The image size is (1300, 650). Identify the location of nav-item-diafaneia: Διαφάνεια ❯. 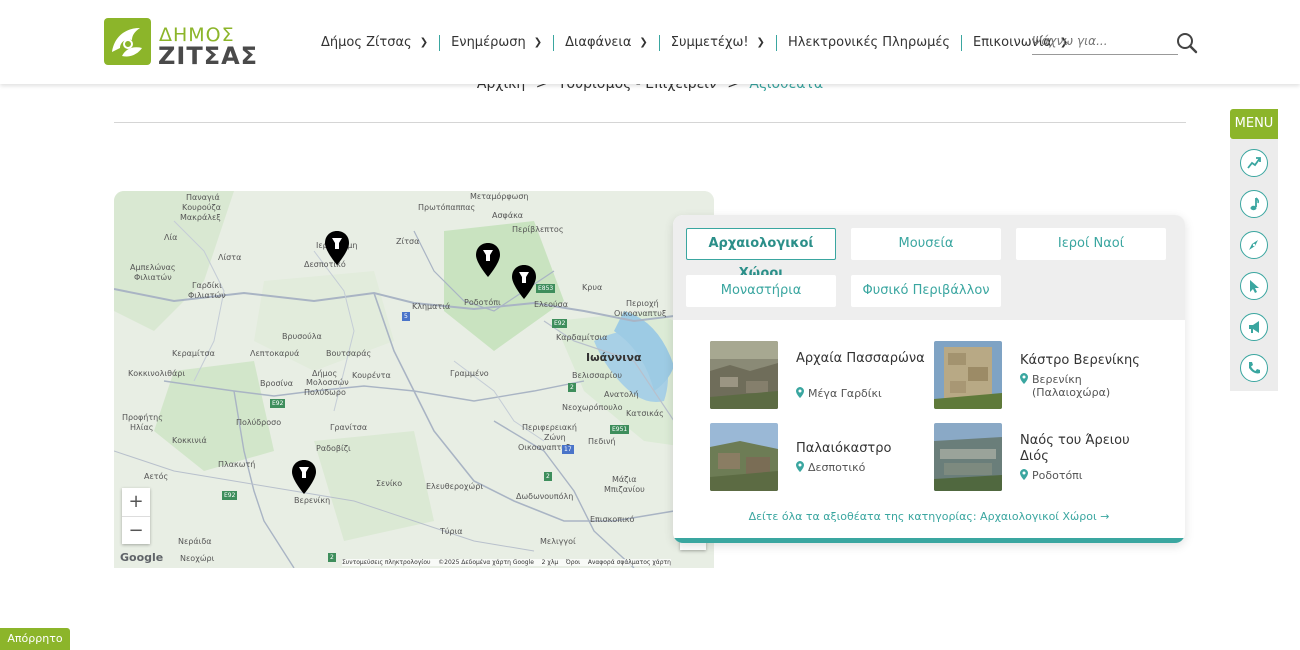
(606, 43).